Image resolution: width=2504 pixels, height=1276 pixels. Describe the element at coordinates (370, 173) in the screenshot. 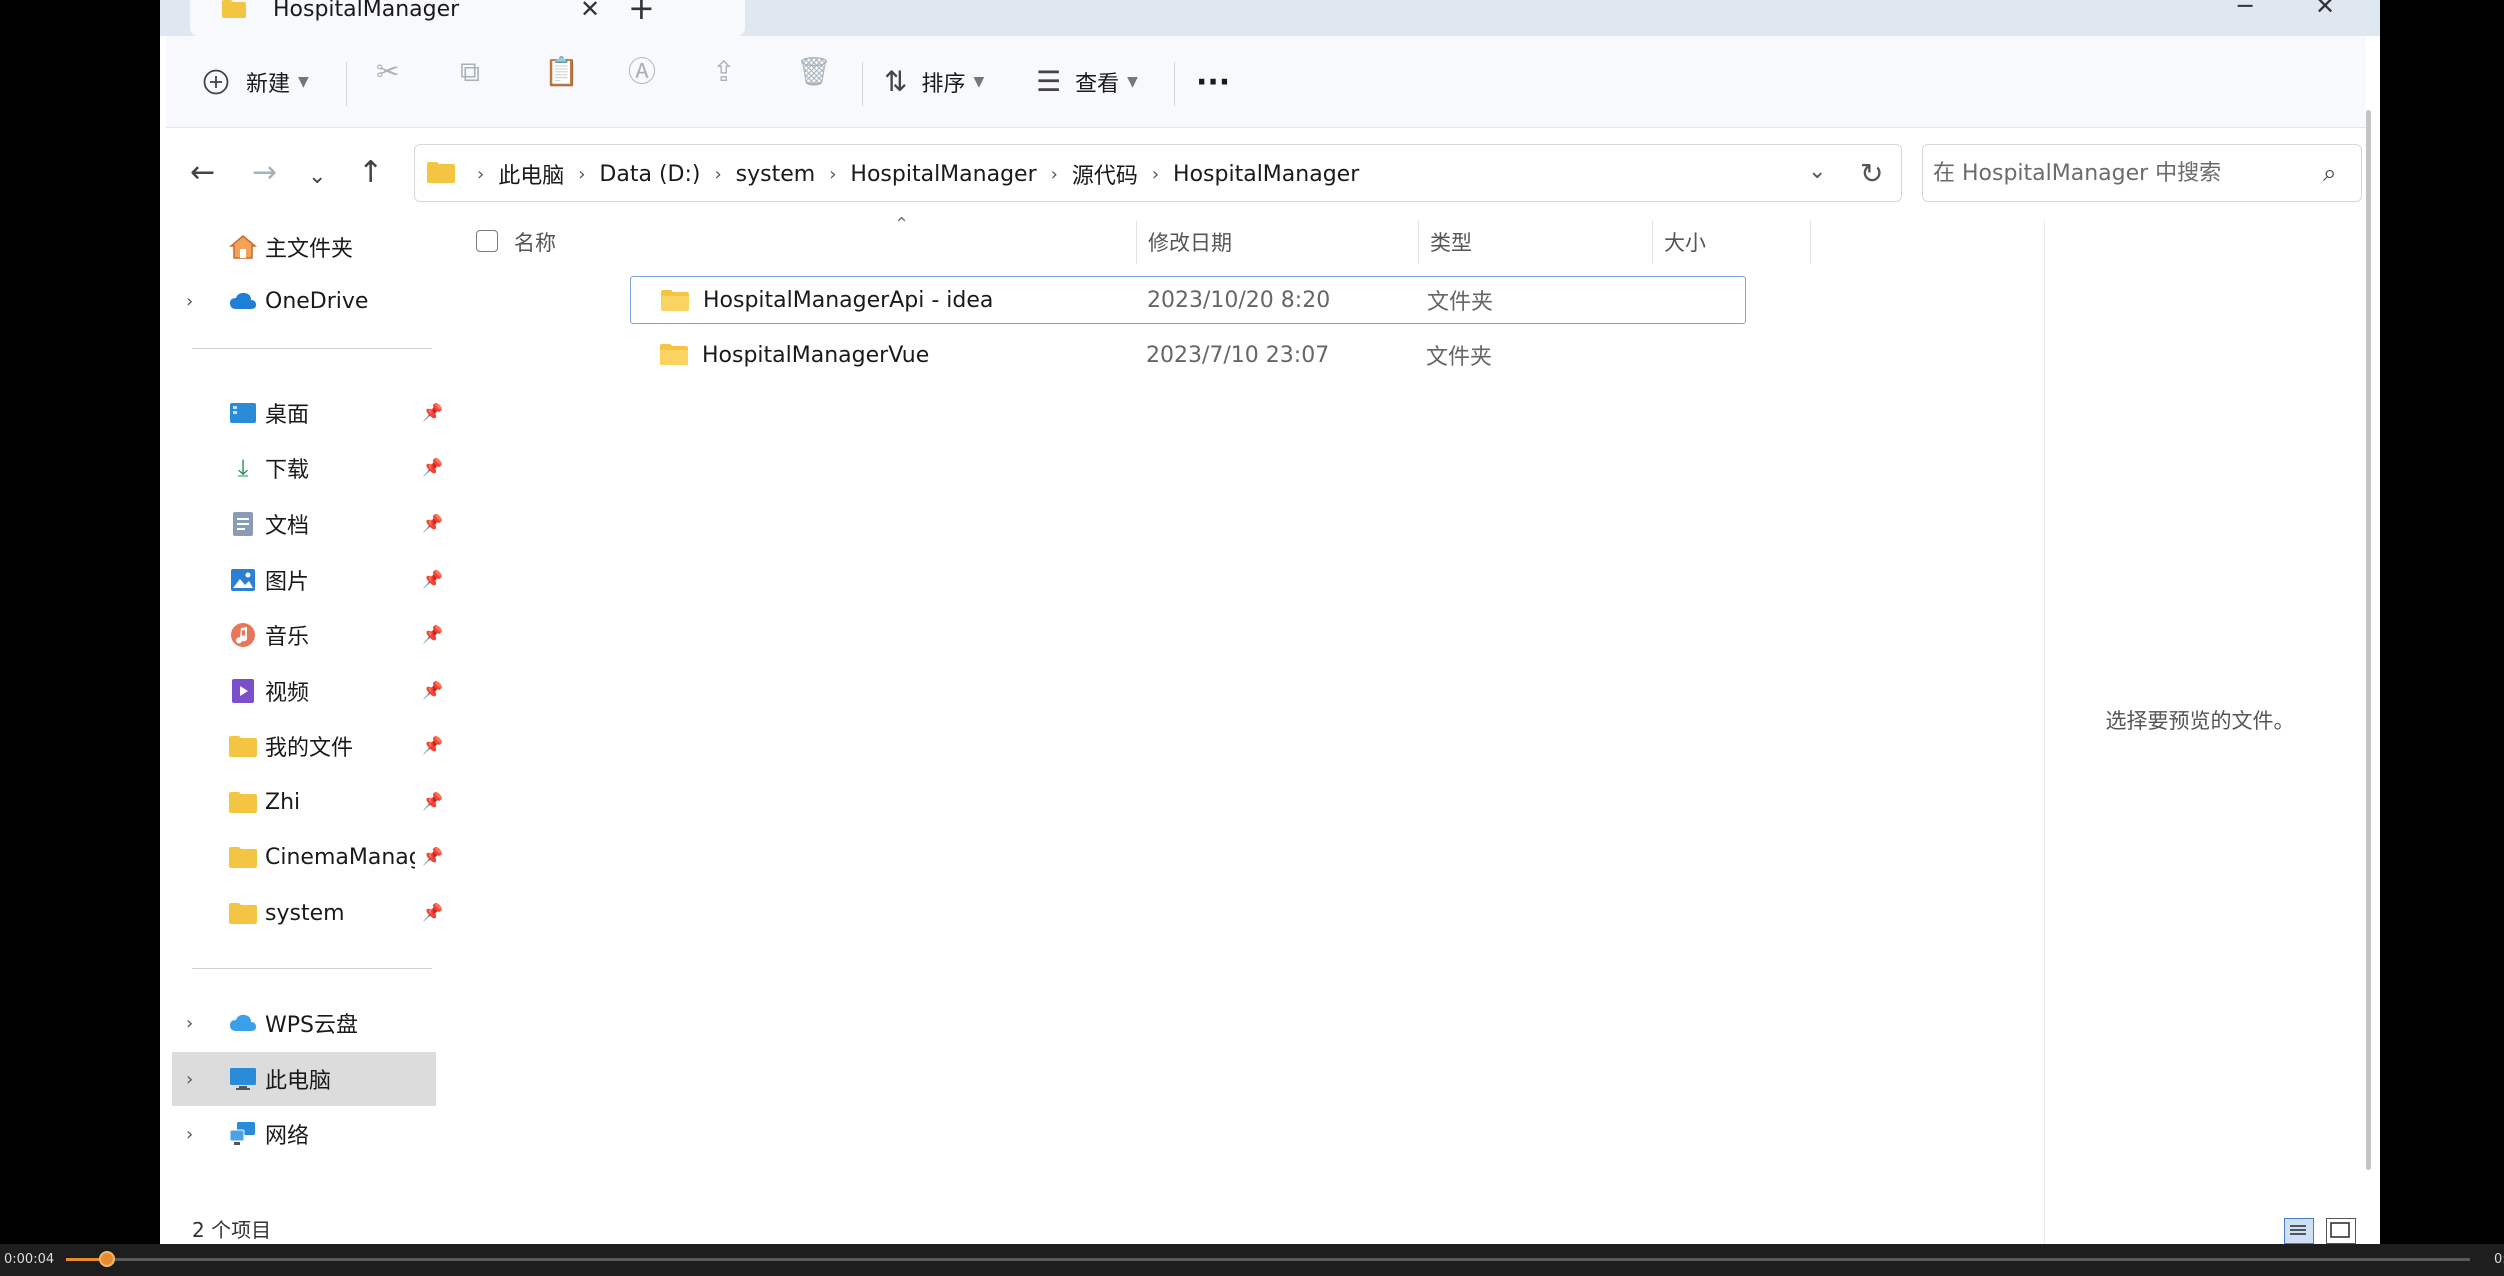

I see `up-arrow-icon: ↑` at that location.